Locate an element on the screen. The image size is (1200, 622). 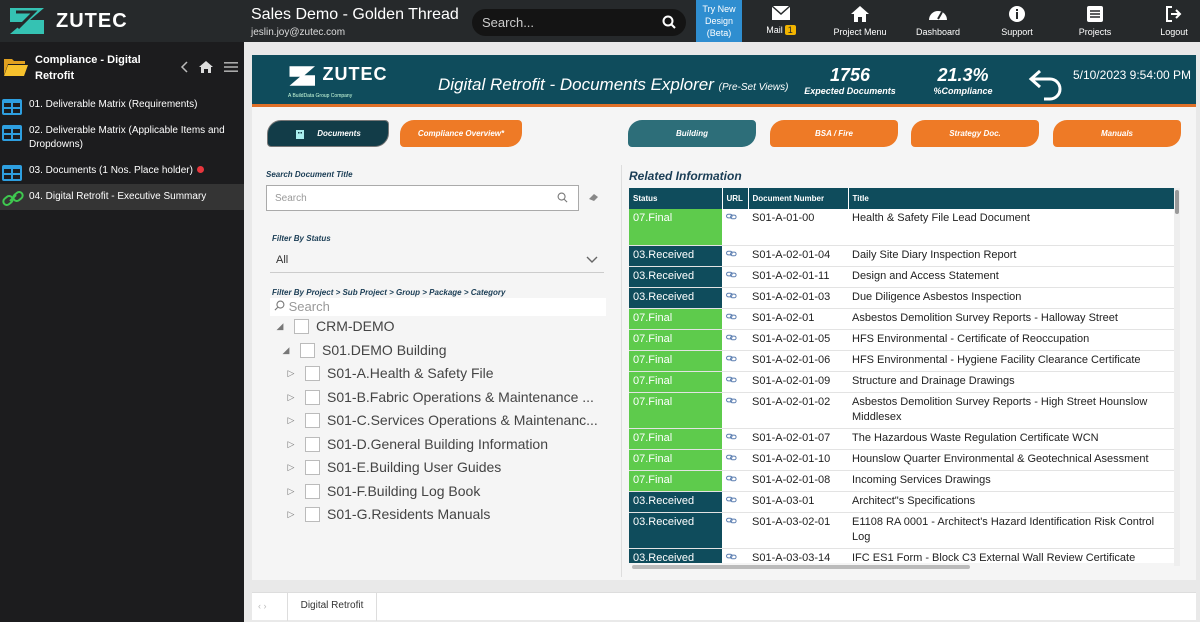
tree-node-group: ▷ S01-E.Building User Guides is located at coordinates (393, 467).